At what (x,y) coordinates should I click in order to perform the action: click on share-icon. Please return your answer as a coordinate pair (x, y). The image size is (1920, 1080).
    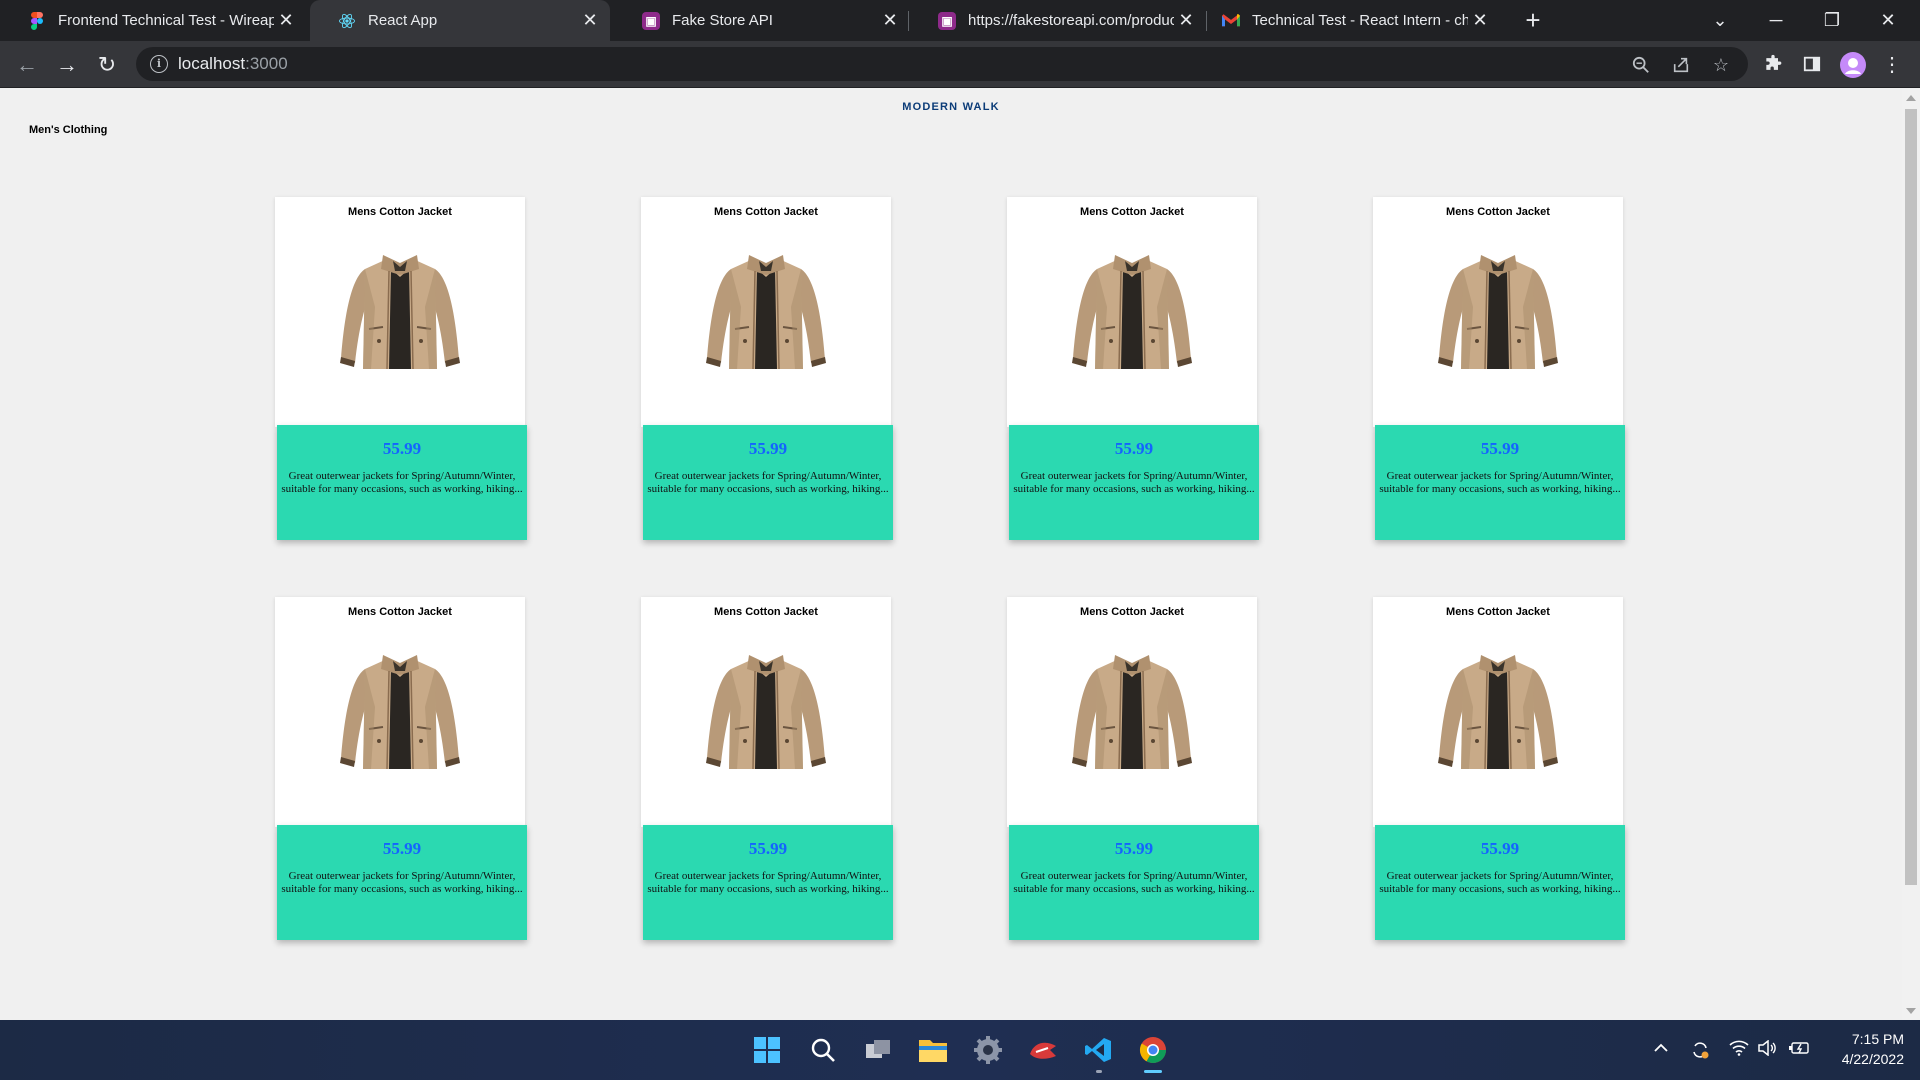
    Looking at the image, I should click on (1681, 65).